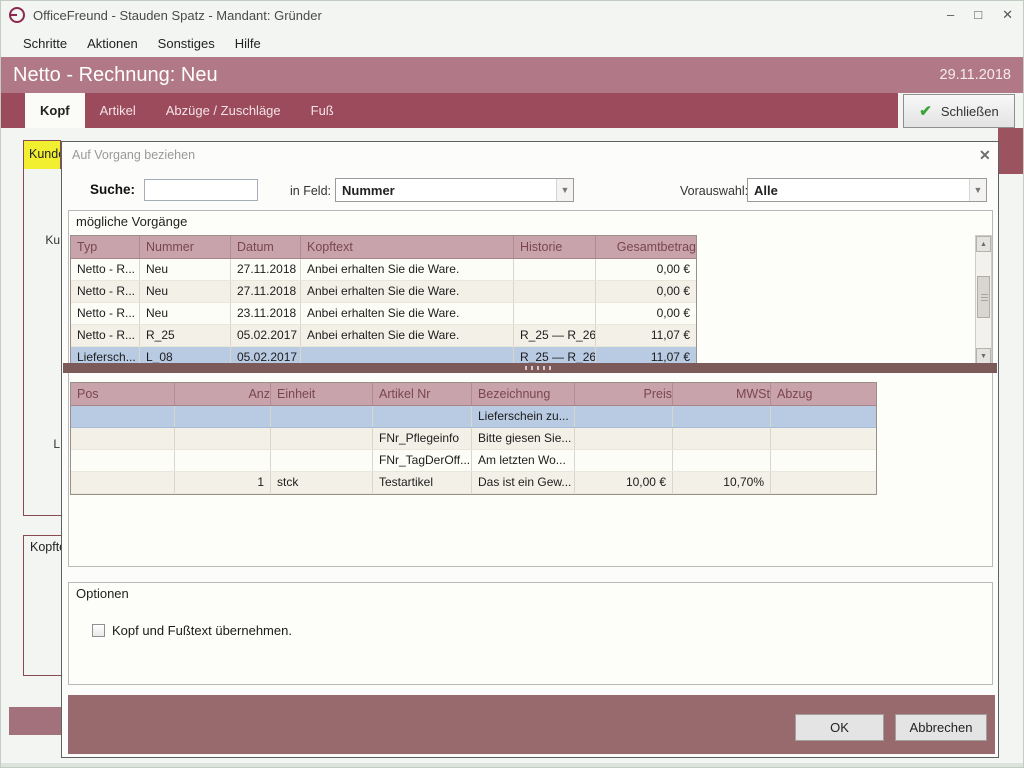 The width and height of the screenshot is (1024, 768). Describe the element at coordinates (223, 110) in the screenshot. I see `tab-abzuege-zuschlaege: Abzüge / Zuschläge` at that location.